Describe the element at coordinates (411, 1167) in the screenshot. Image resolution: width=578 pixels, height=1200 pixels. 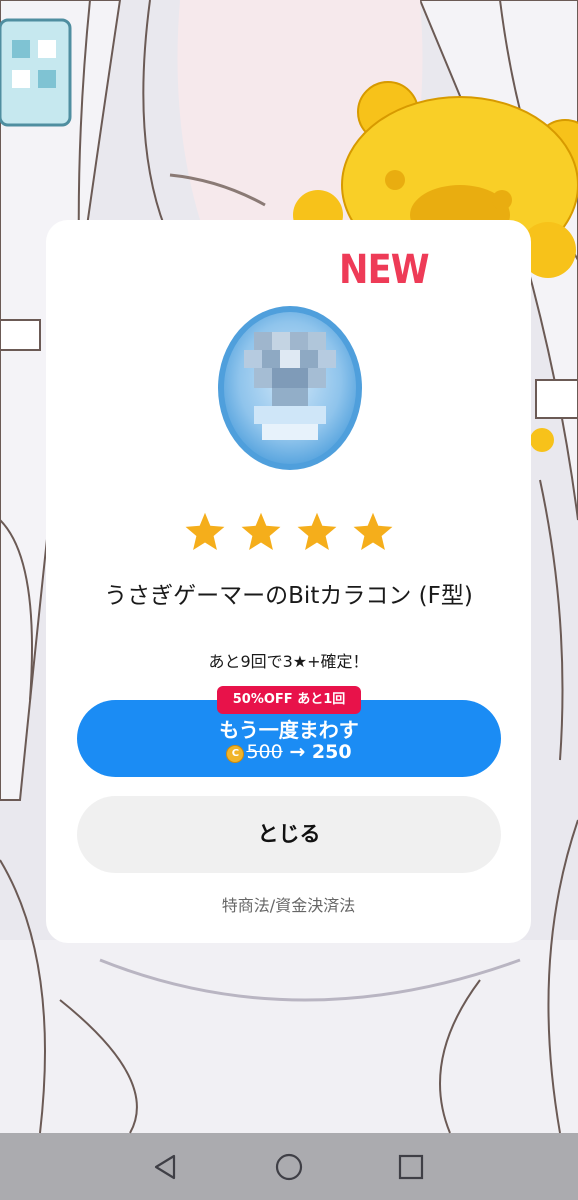
I see `recents-icon` at that location.